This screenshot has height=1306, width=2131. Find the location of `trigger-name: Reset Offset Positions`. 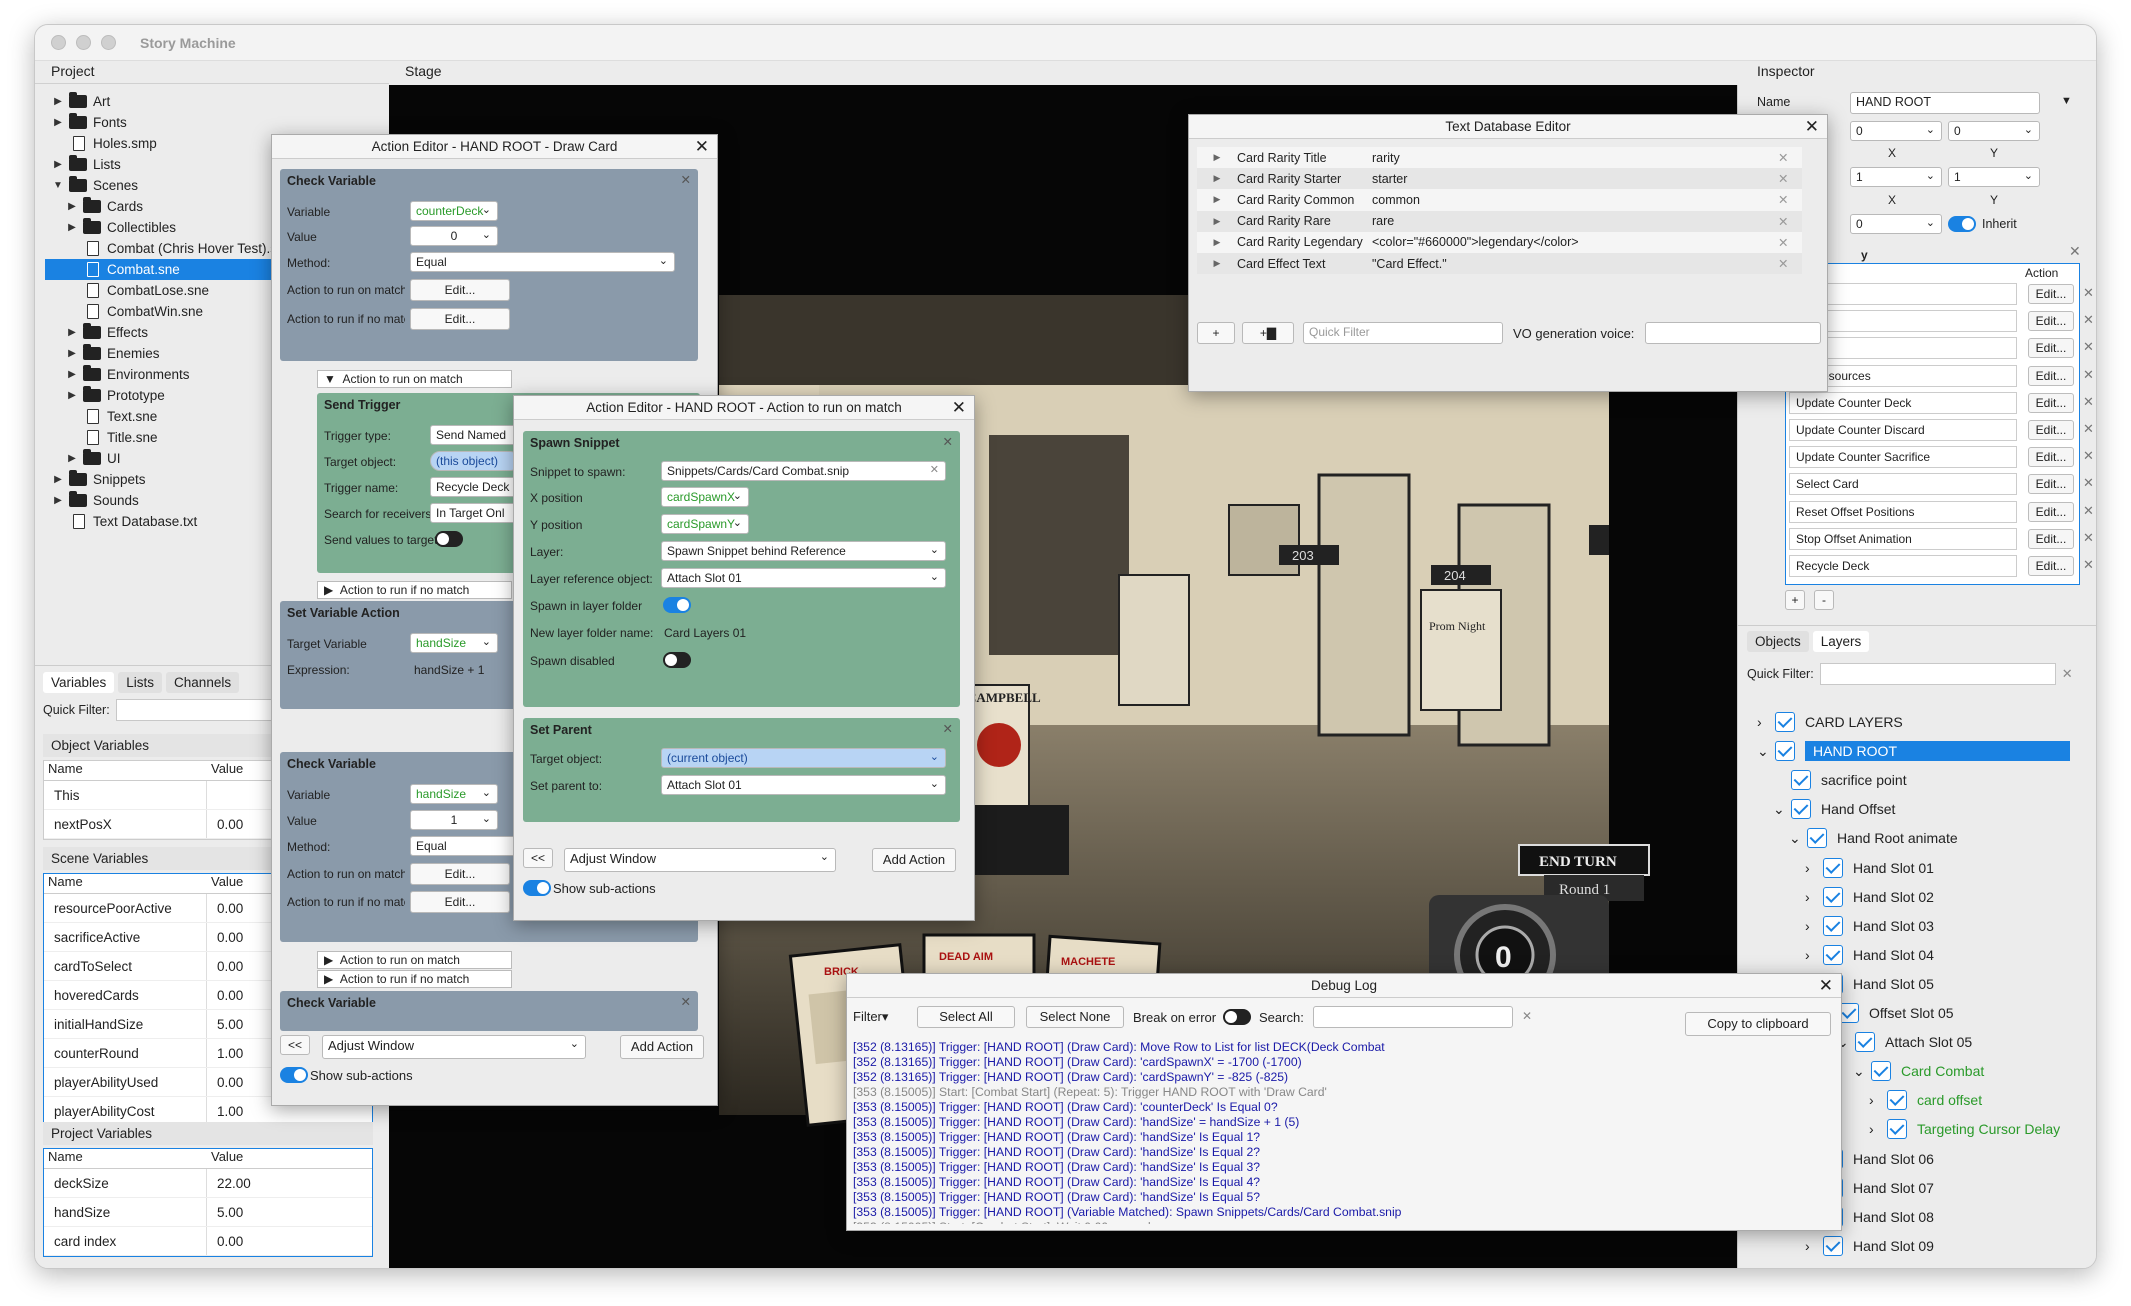

trigger-name: Reset Offset Positions is located at coordinates (1903, 511).